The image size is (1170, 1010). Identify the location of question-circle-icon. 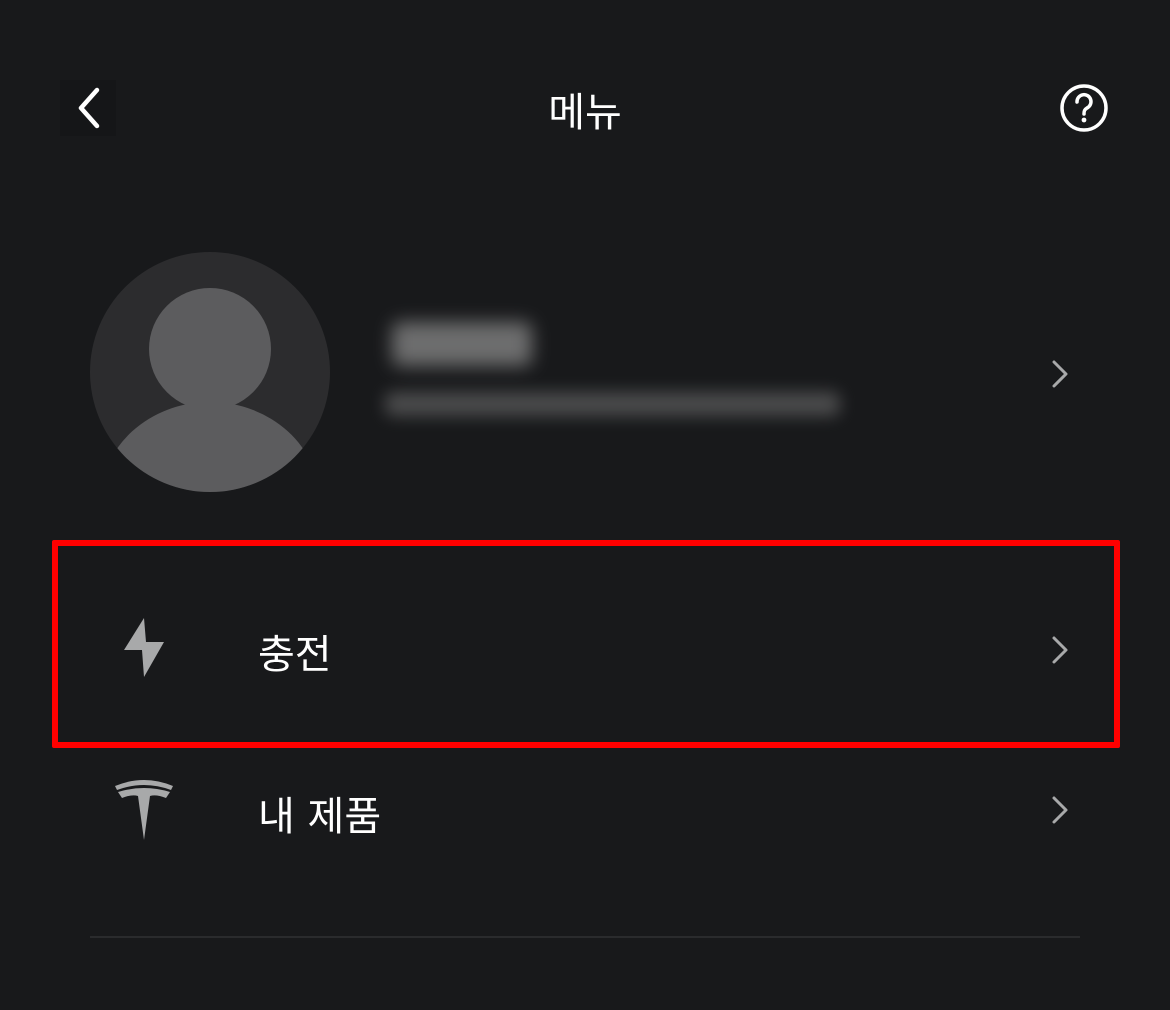
(1084, 108).